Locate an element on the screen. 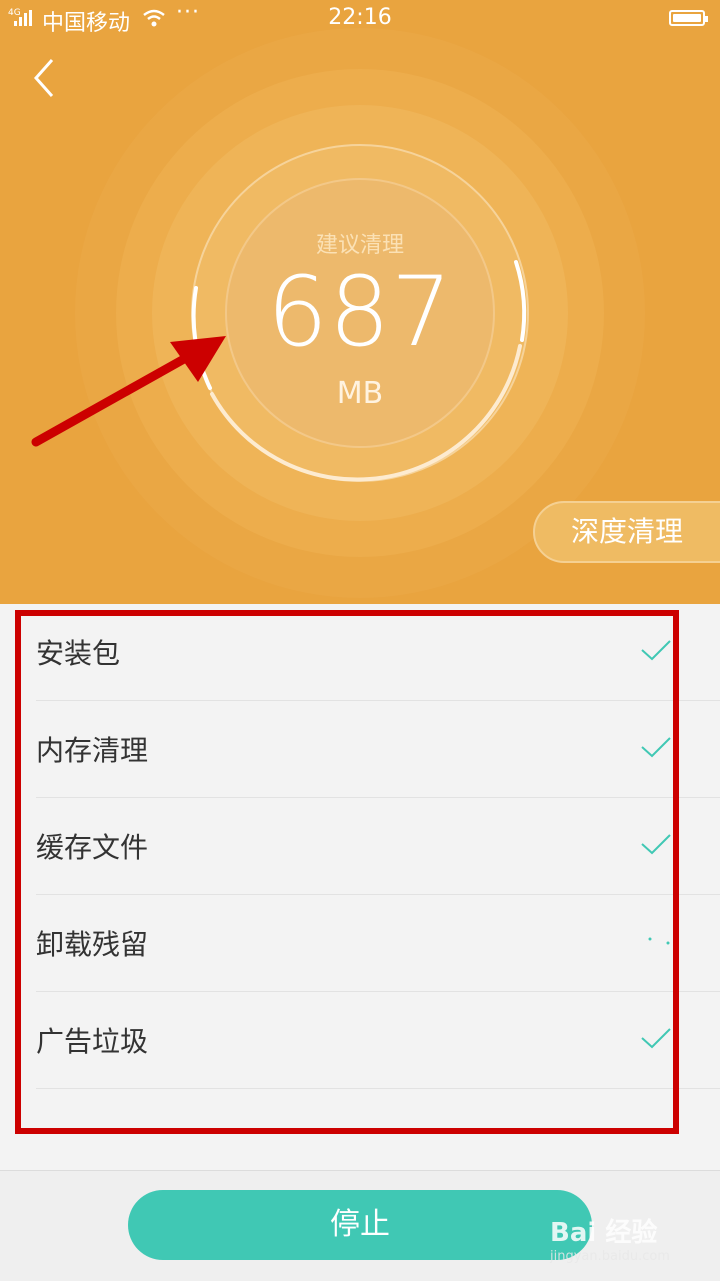 The height and width of the screenshot is (1281, 720). stop-button: 停止 is located at coordinates (360, 1225).